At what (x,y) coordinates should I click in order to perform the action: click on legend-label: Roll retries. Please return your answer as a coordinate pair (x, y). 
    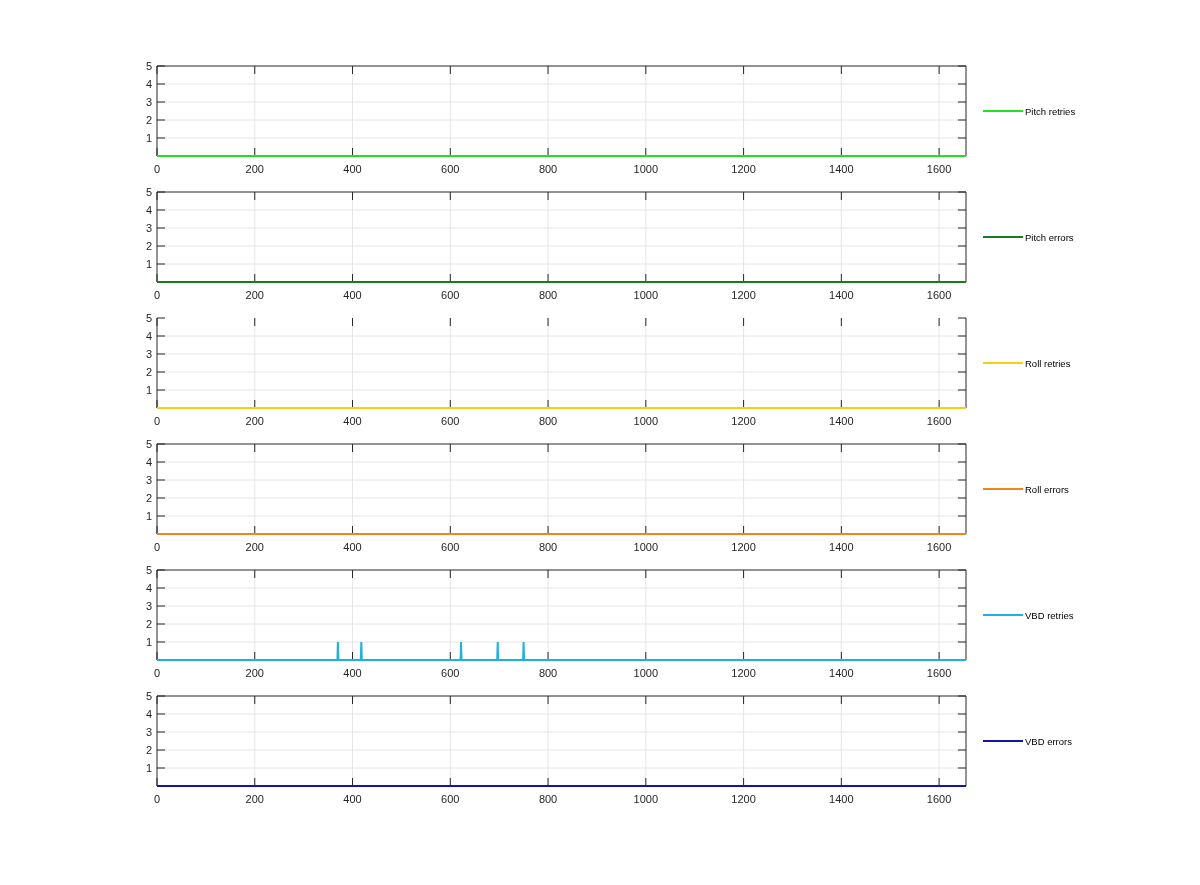
    Looking at the image, I should click on (1048, 363).